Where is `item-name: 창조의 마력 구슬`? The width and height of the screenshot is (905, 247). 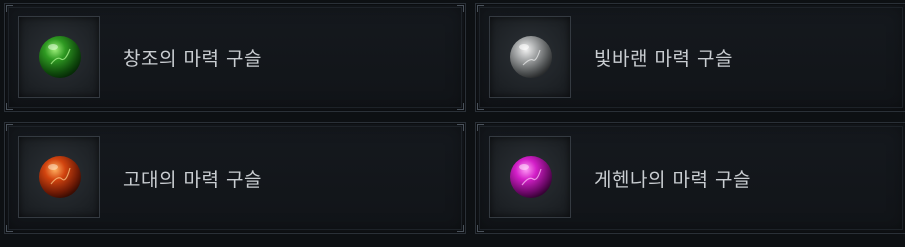 item-name: 창조의 마력 구슬 is located at coordinates (192, 59).